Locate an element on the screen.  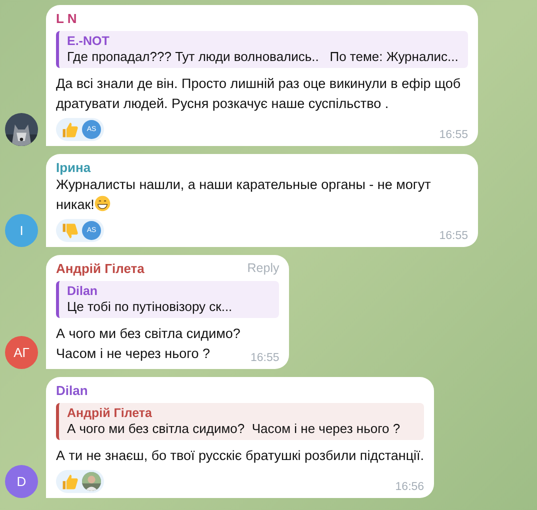
quoted-author: Dilan is located at coordinates (83, 291).